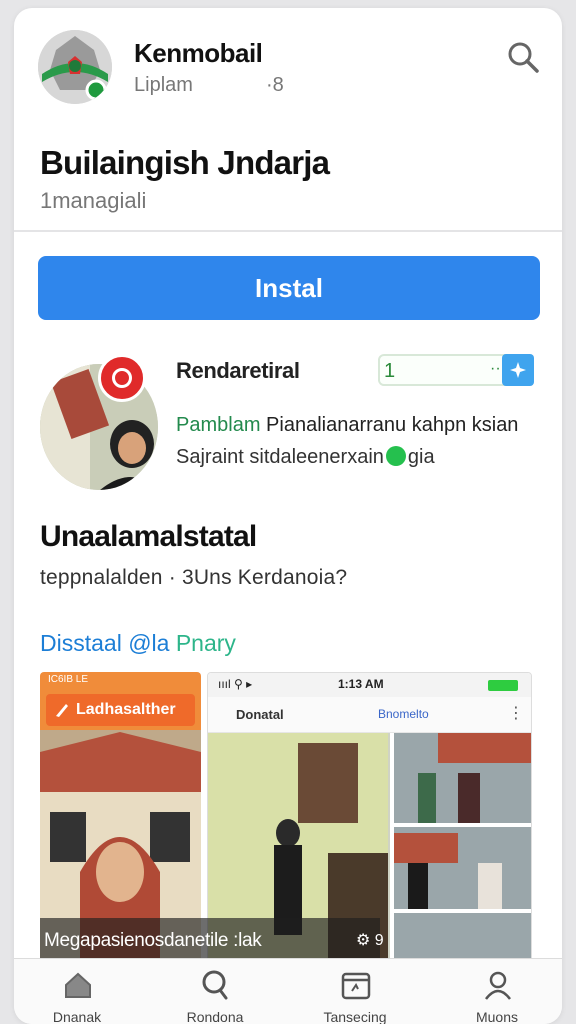 This screenshot has width=576, height=1024. What do you see at coordinates (75, 67) in the screenshot?
I see `app-logo` at bounding box center [75, 67].